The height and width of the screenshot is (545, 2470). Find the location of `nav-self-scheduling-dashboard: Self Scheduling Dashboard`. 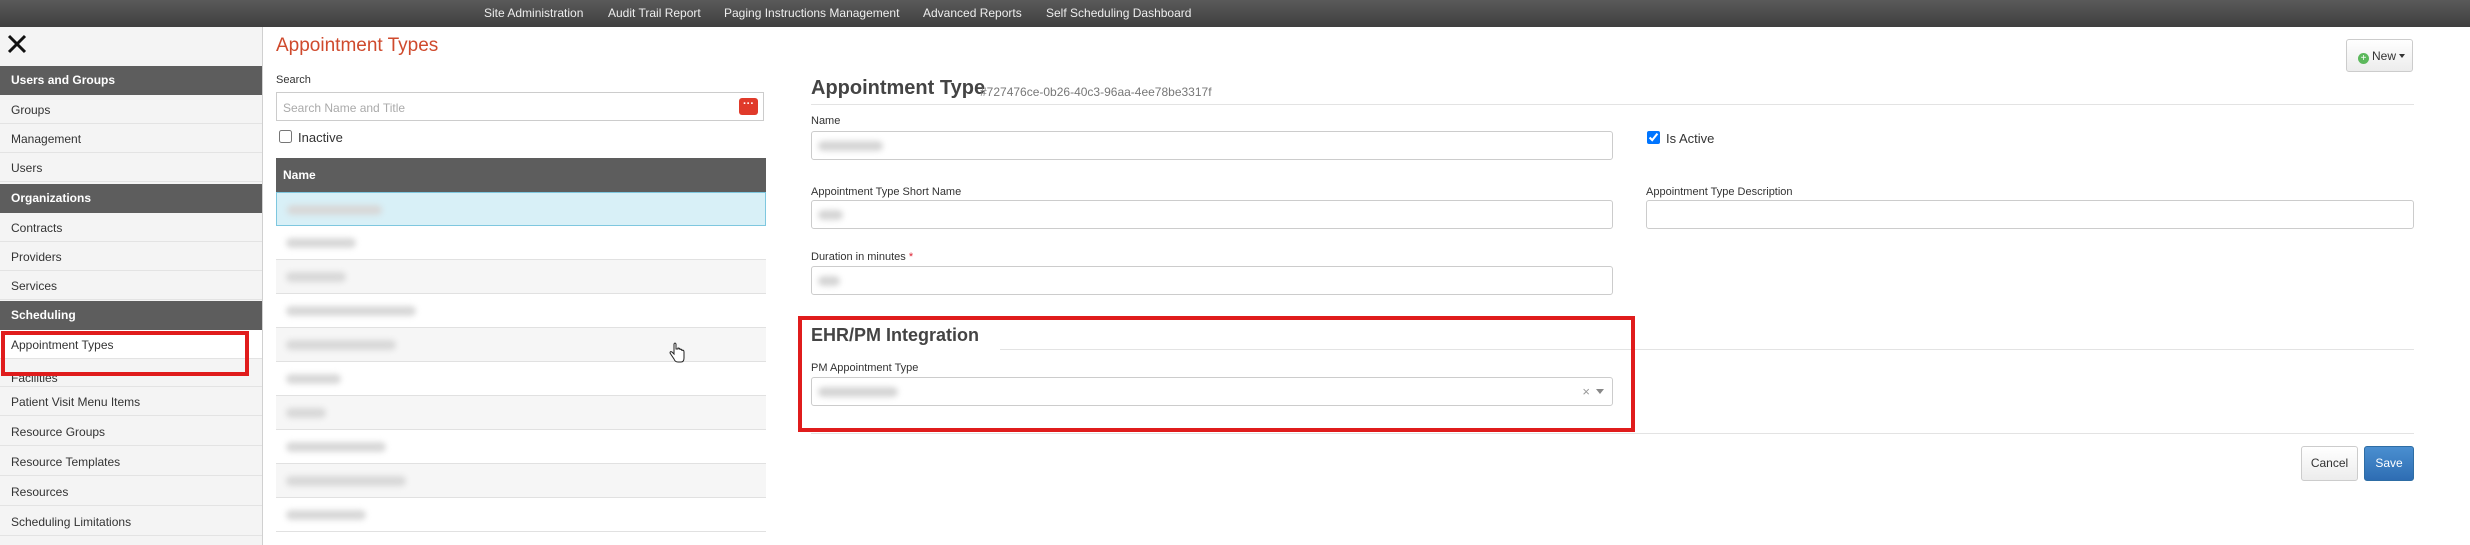

nav-self-scheduling-dashboard: Self Scheduling Dashboard is located at coordinates (1118, 13).